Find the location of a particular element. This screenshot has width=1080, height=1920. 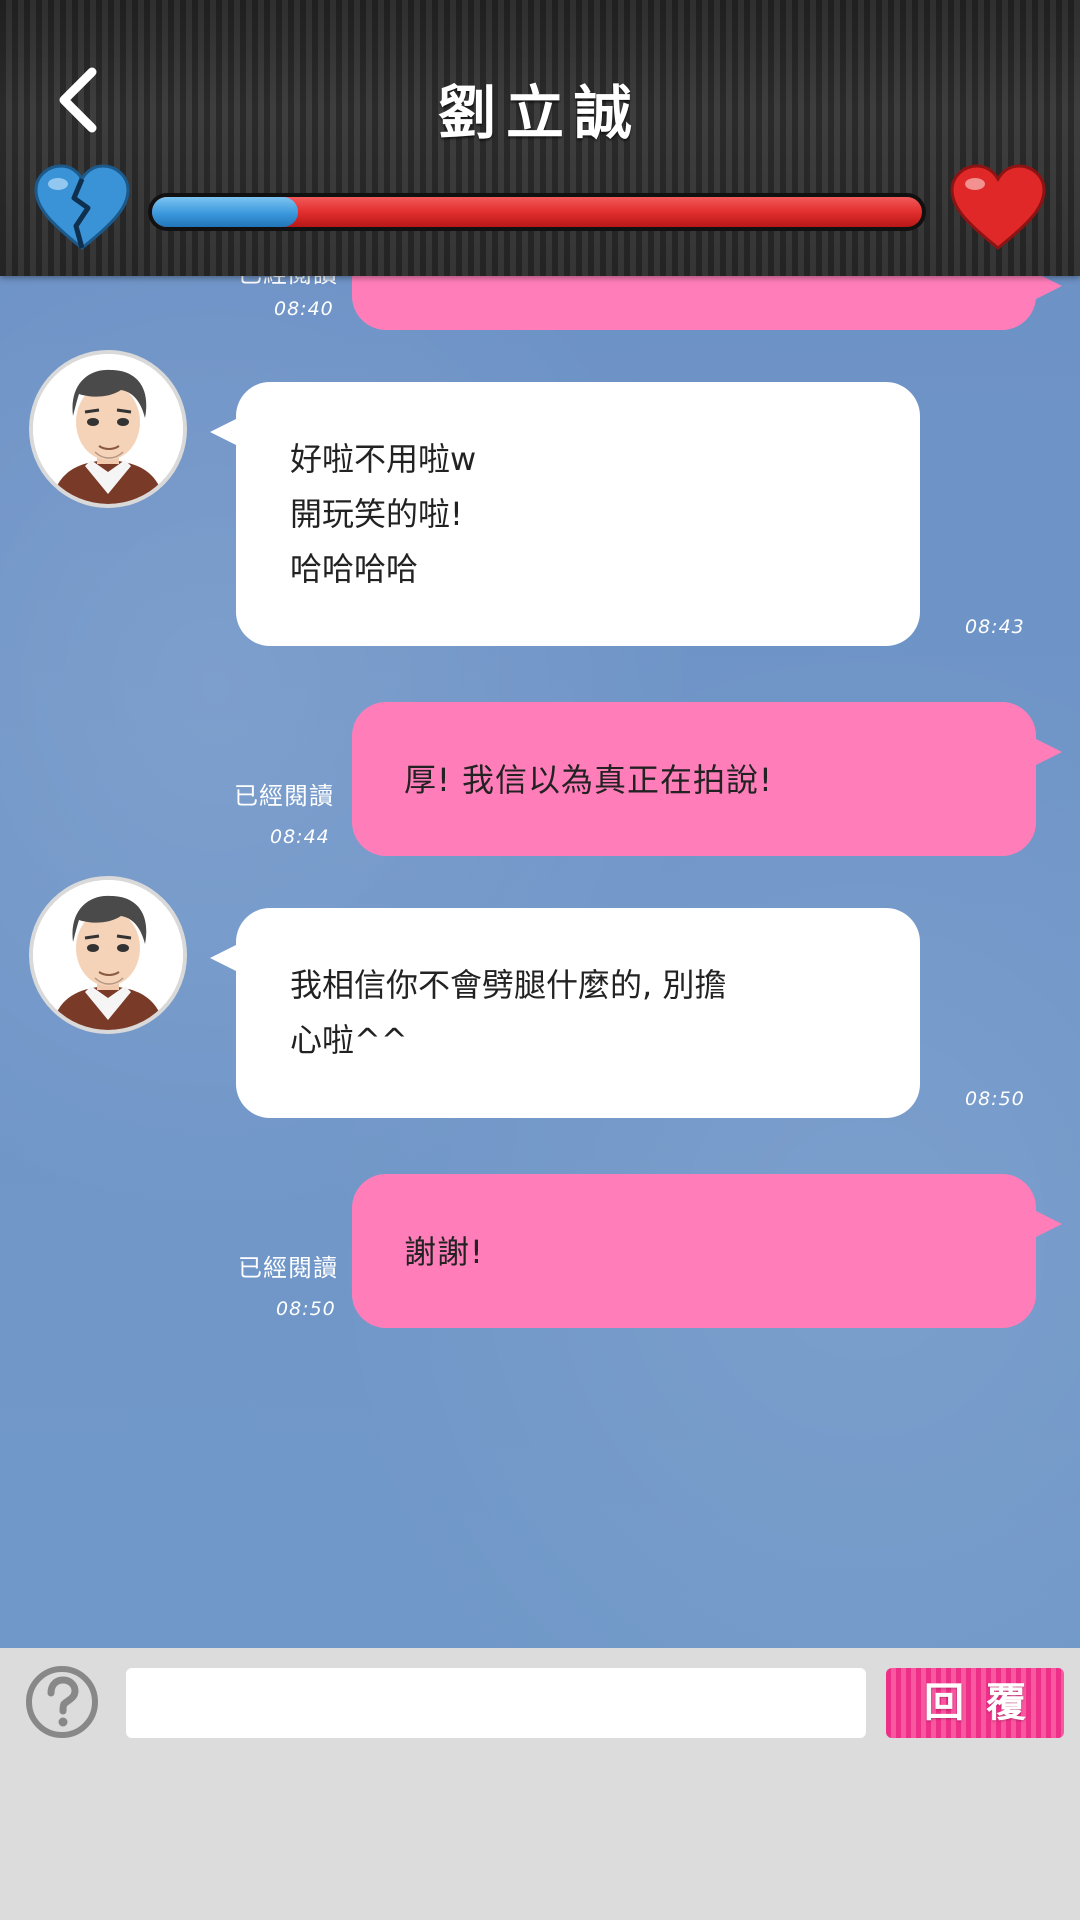

incoming-message-bubble: 我相信你不會劈腿什麼的, 別擔 心啦^^ is located at coordinates (565, 1013).